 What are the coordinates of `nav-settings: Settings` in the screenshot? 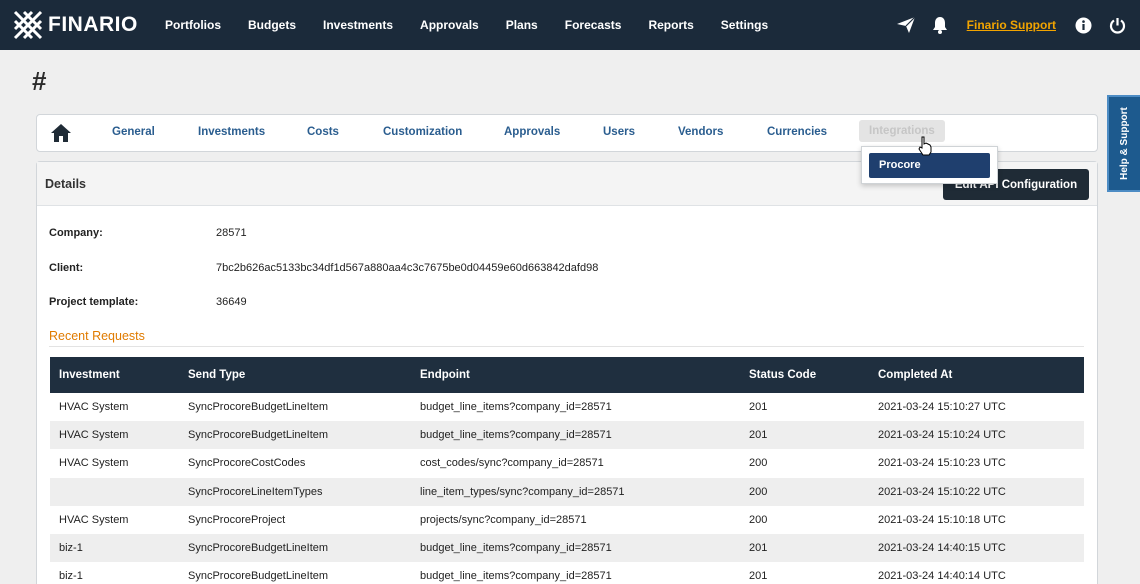 It's located at (744, 25).